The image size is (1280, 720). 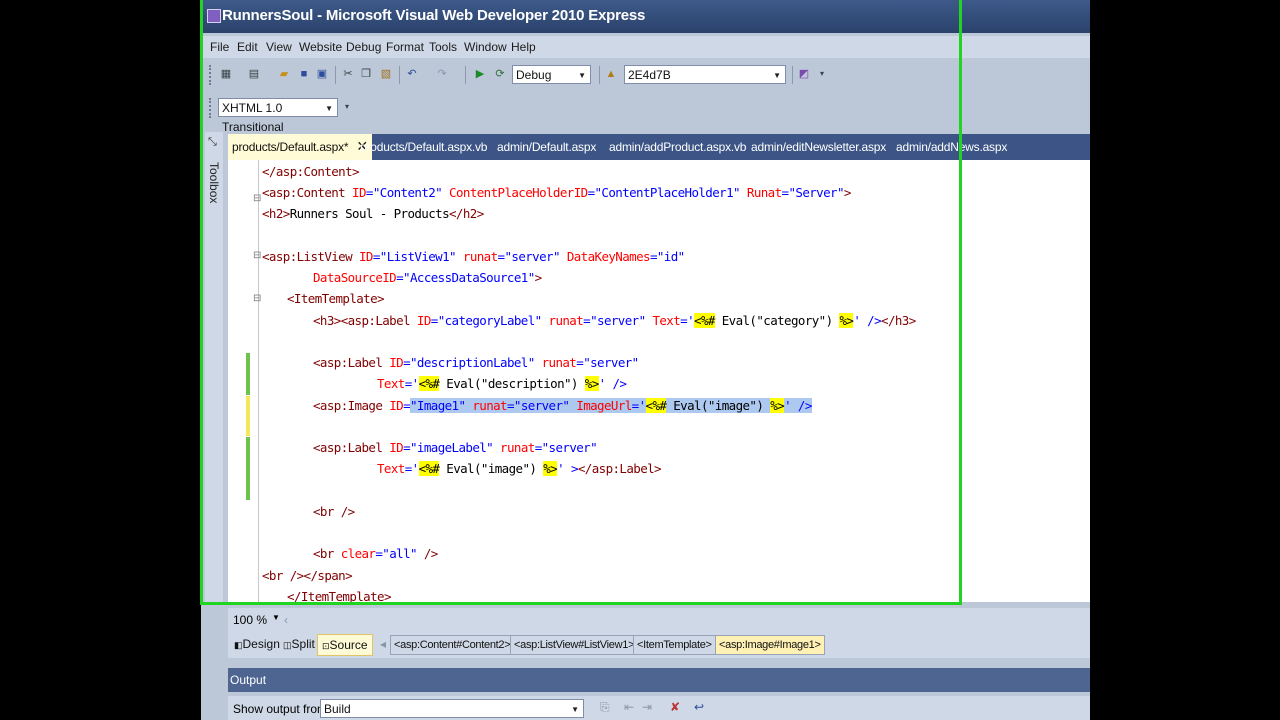 What do you see at coordinates (345, 645) in the screenshot?
I see `source-view-button: ⊡Source` at bounding box center [345, 645].